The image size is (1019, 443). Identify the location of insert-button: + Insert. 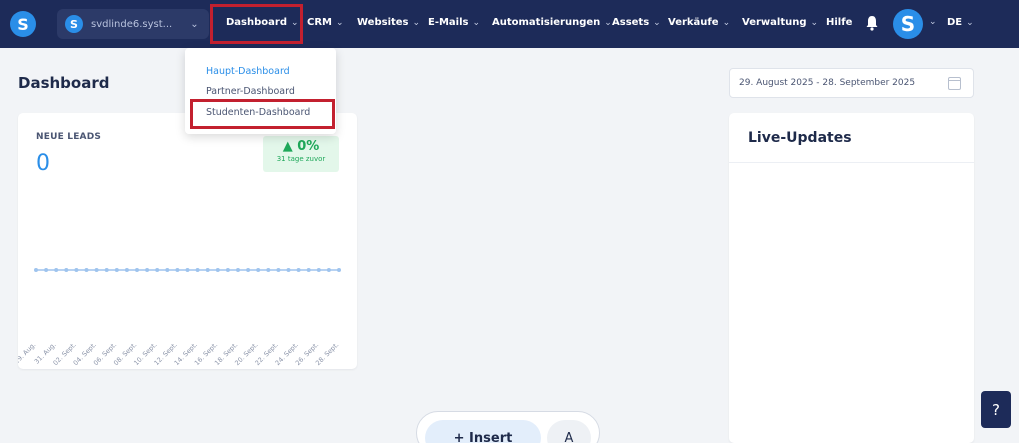
(483, 431).